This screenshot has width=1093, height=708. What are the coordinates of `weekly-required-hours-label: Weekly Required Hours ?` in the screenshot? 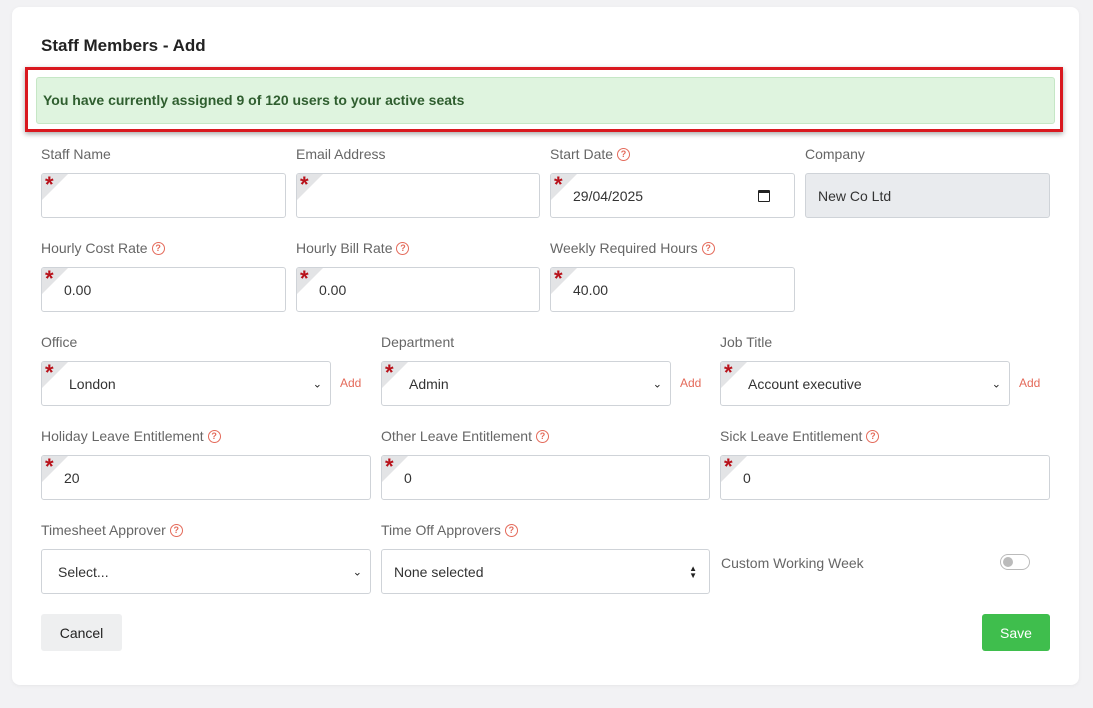 It's located at (632, 248).